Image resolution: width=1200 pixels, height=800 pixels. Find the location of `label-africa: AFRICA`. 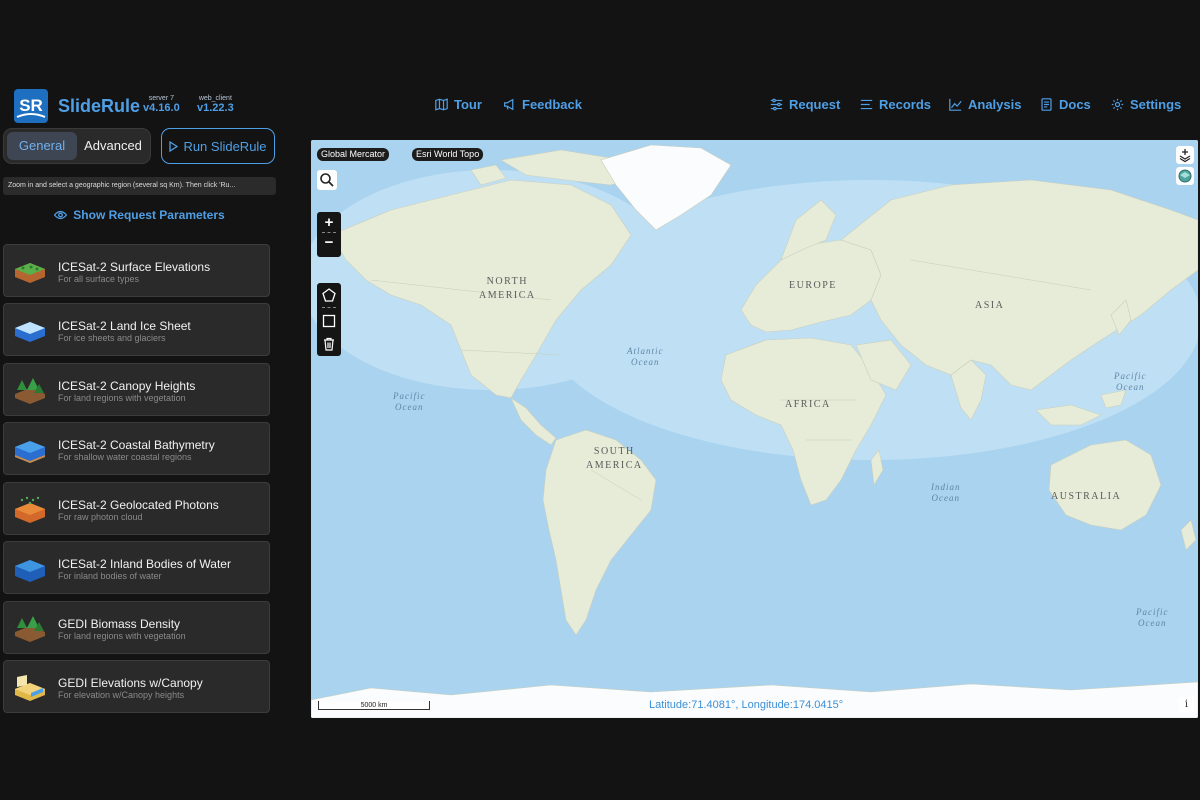

label-africa: AFRICA is located at coordinates (808, 404).